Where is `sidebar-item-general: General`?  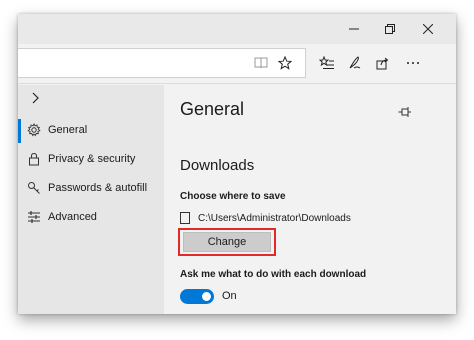
sidebar-item-general: General is located at coordinates (91, 130).